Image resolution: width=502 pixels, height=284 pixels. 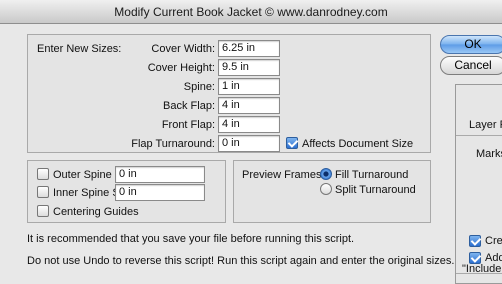 What do you see at coordinates (188, 125) in the screenshot?
I see `front-flap-label: Front Flap:` at bounding box center [188, 125].